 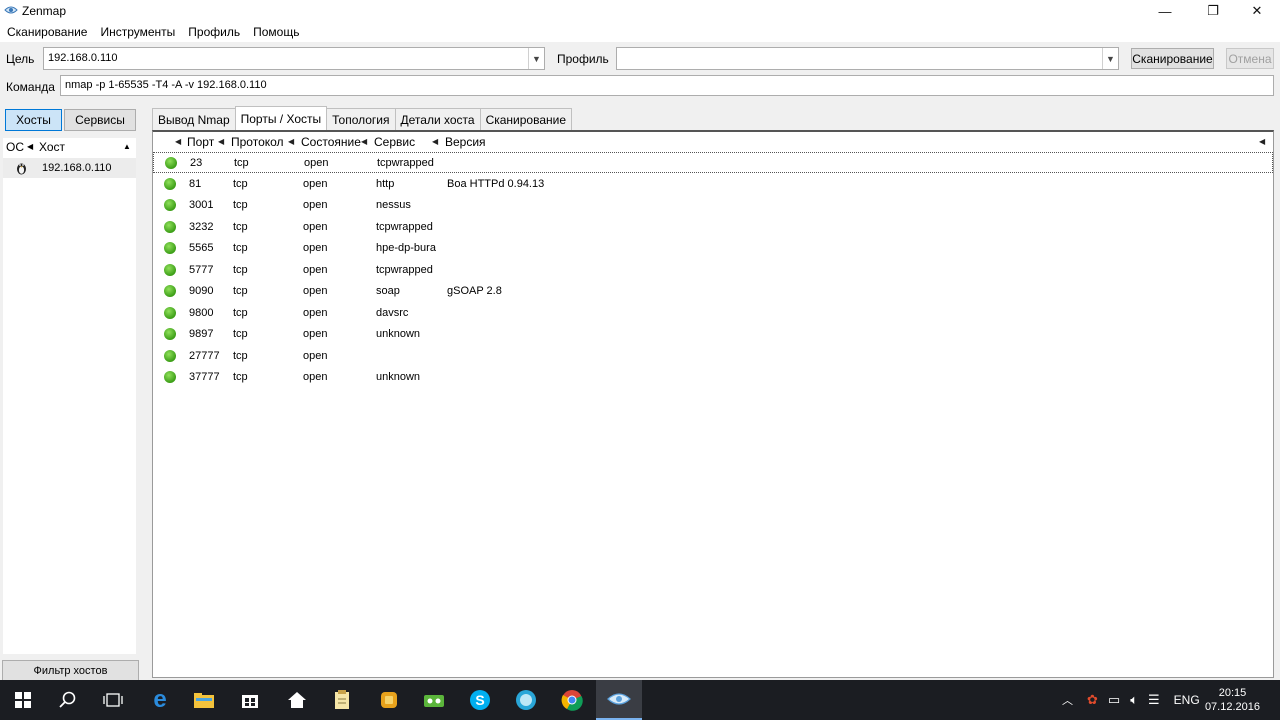 I want to click on tab-host-details: Детали хоста, so click(x=437, y=119).